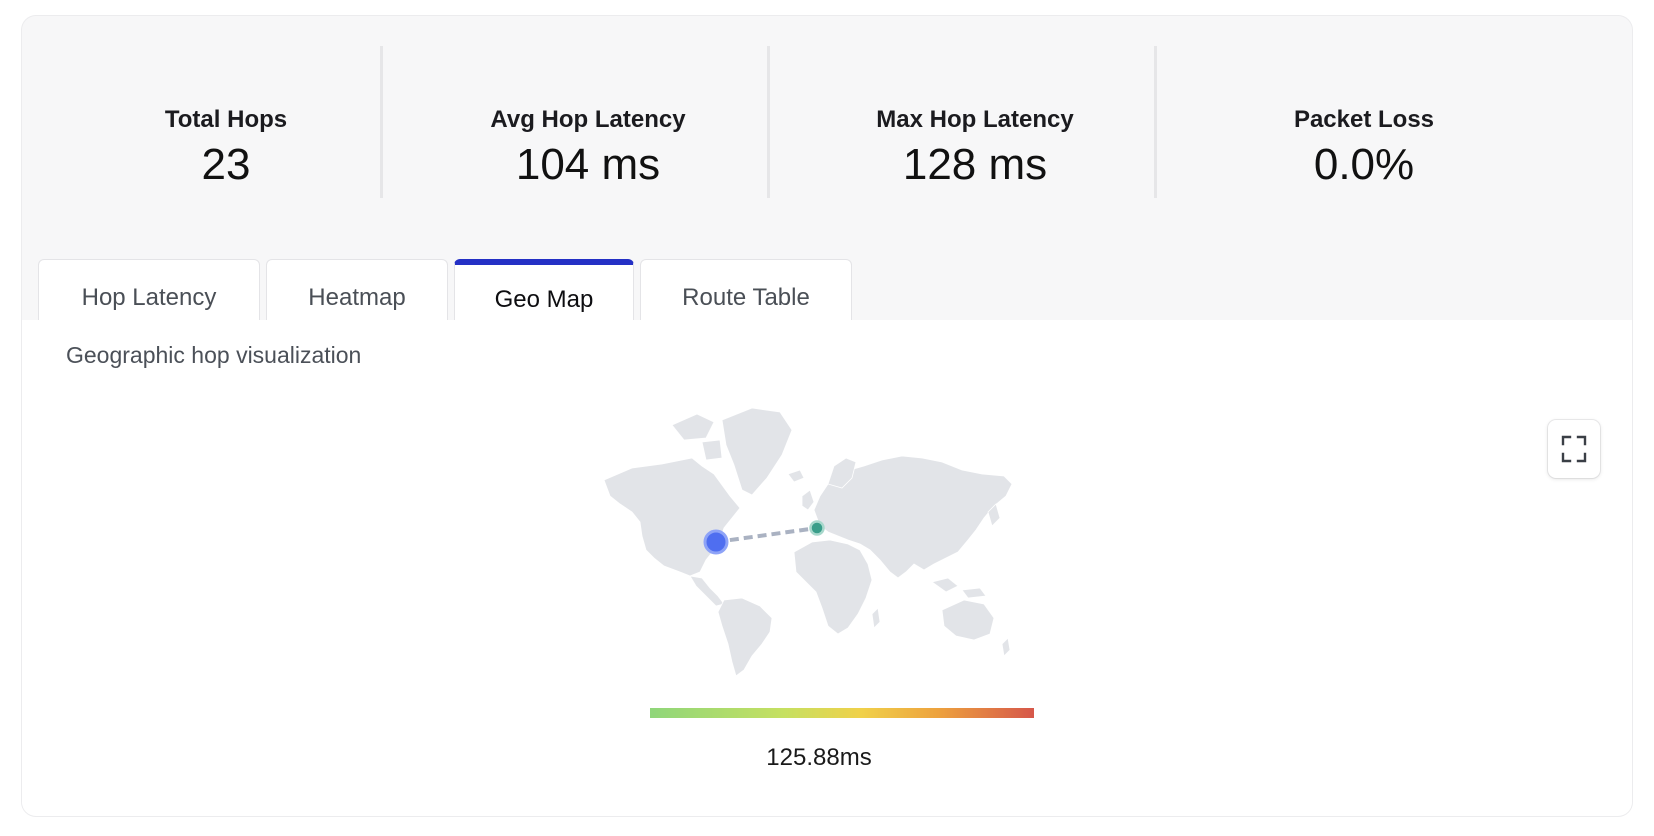 This screenshot has width=1654, height=836. I want to click on expand-icon, so click(1574, 449).